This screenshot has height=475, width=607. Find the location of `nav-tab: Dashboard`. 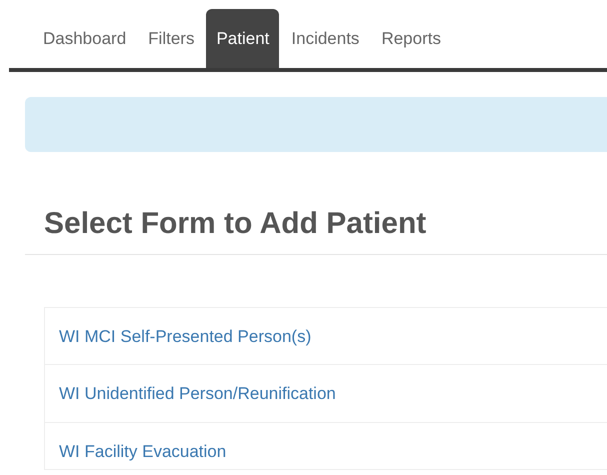

nav-tab: Dashboard is located at coordinates (84, 38).